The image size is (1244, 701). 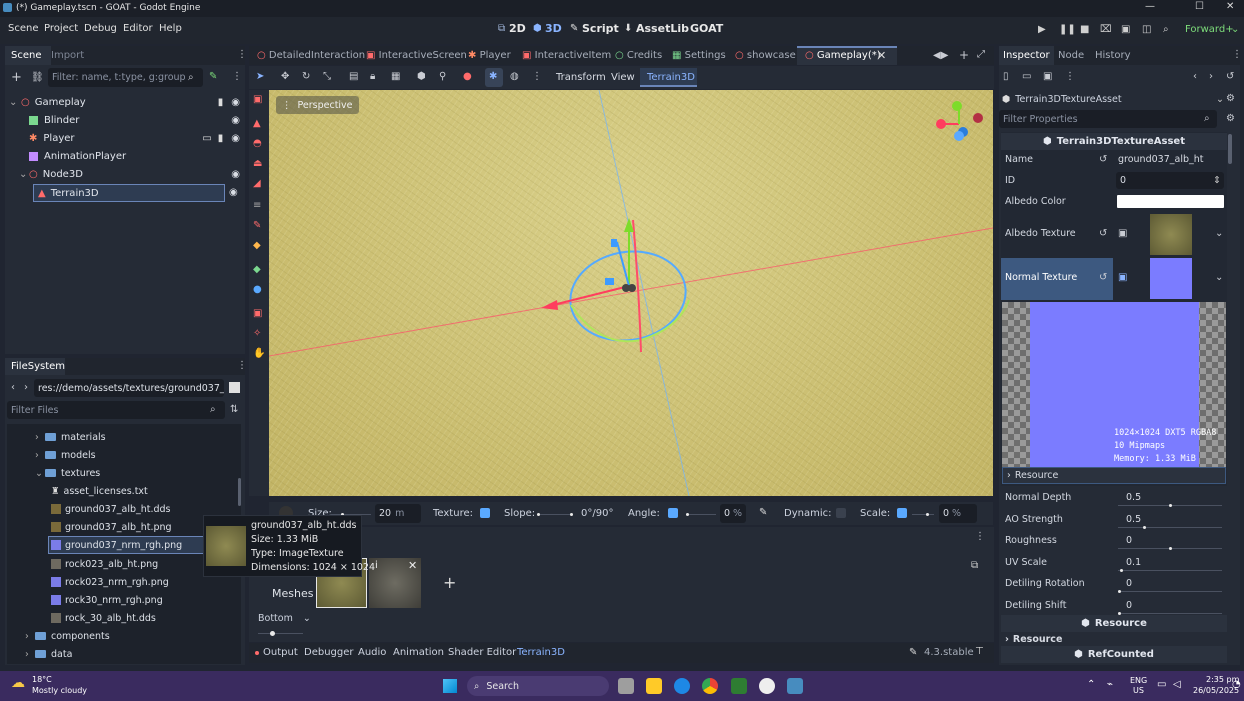 What do you see at coordinates (1110, 684) in the screenshot?
I see `network-icon: ⌁` at bounding box center [1110, 684].